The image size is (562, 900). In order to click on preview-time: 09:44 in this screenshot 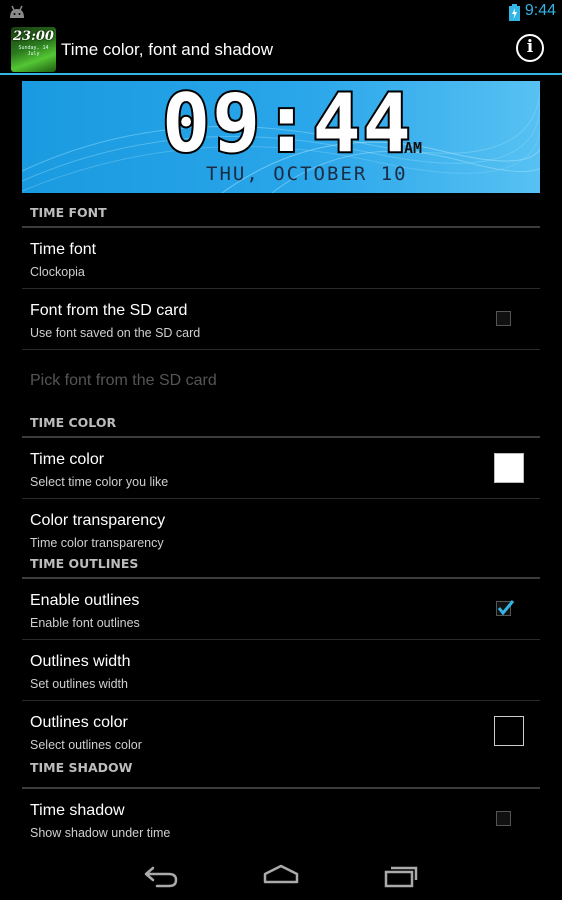, I will do `click(286, 126)`.